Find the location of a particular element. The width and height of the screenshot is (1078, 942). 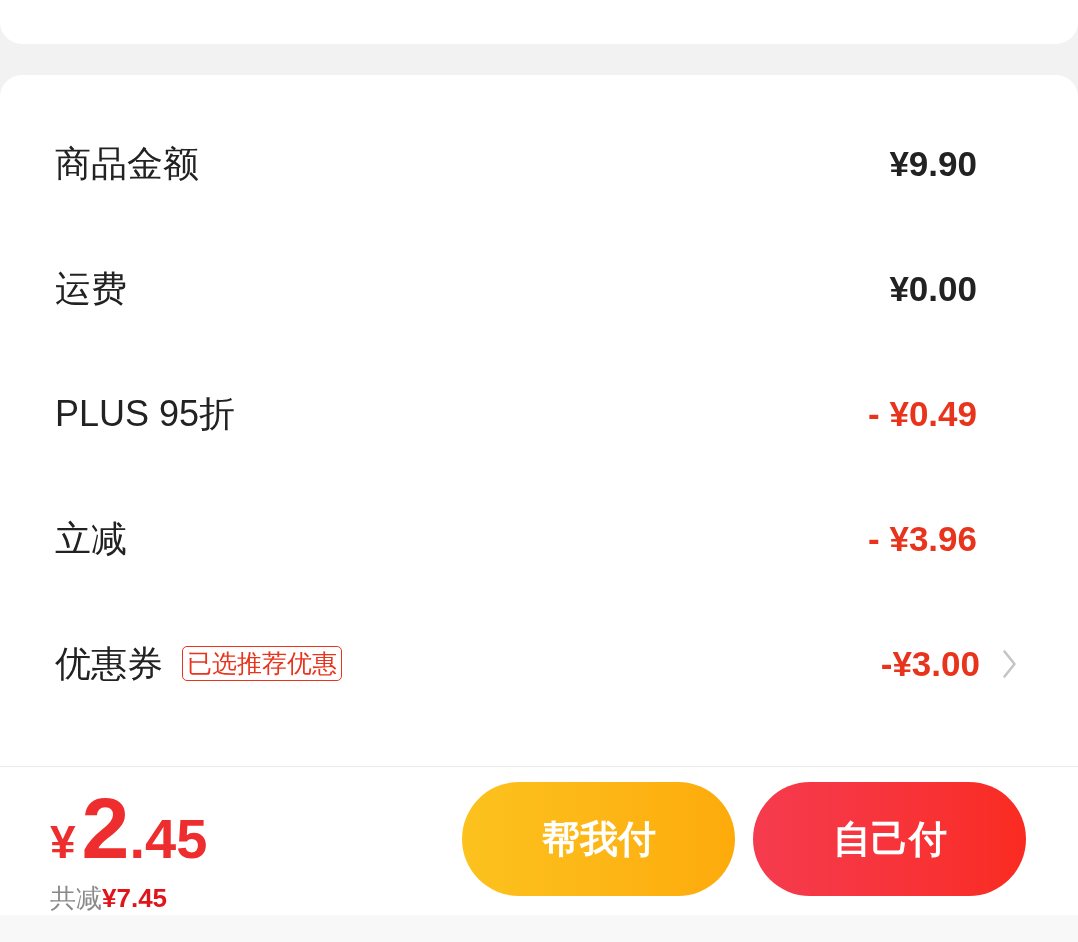

row-label: 优惠券 is located at coordinates (109, 663).